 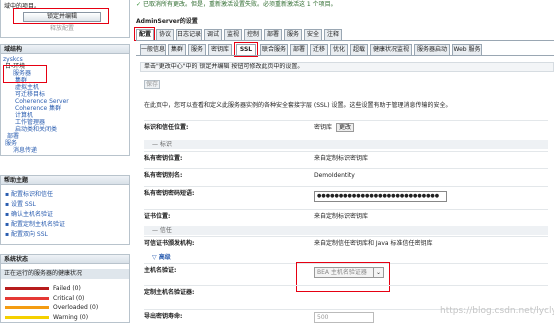 I want to click on row-identity-trust: 标识和信任位置: 密钥库 更改, so click(x=346, y=127).